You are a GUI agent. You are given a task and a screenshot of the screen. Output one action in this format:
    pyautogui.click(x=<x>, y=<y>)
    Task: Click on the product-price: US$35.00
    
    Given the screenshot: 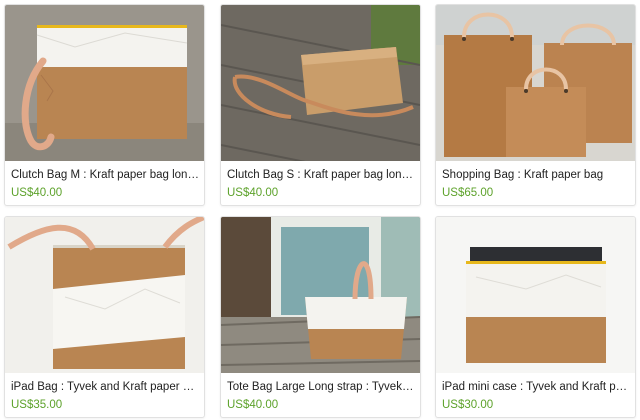 What is the action you would take?
    pyautogui.click(x=37, y=405)
    